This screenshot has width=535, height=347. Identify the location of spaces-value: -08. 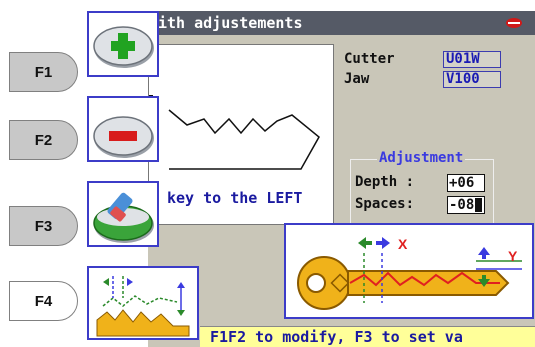
(462, 205).